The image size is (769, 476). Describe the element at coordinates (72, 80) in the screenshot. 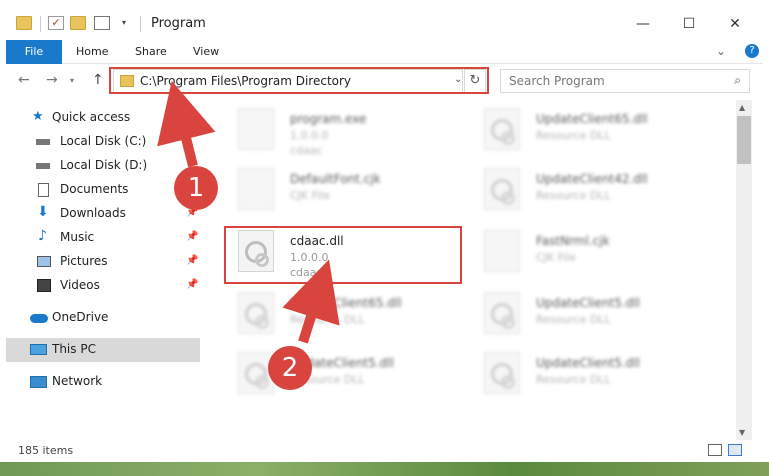

I see `recent-locations-icon: ▾` at that location.